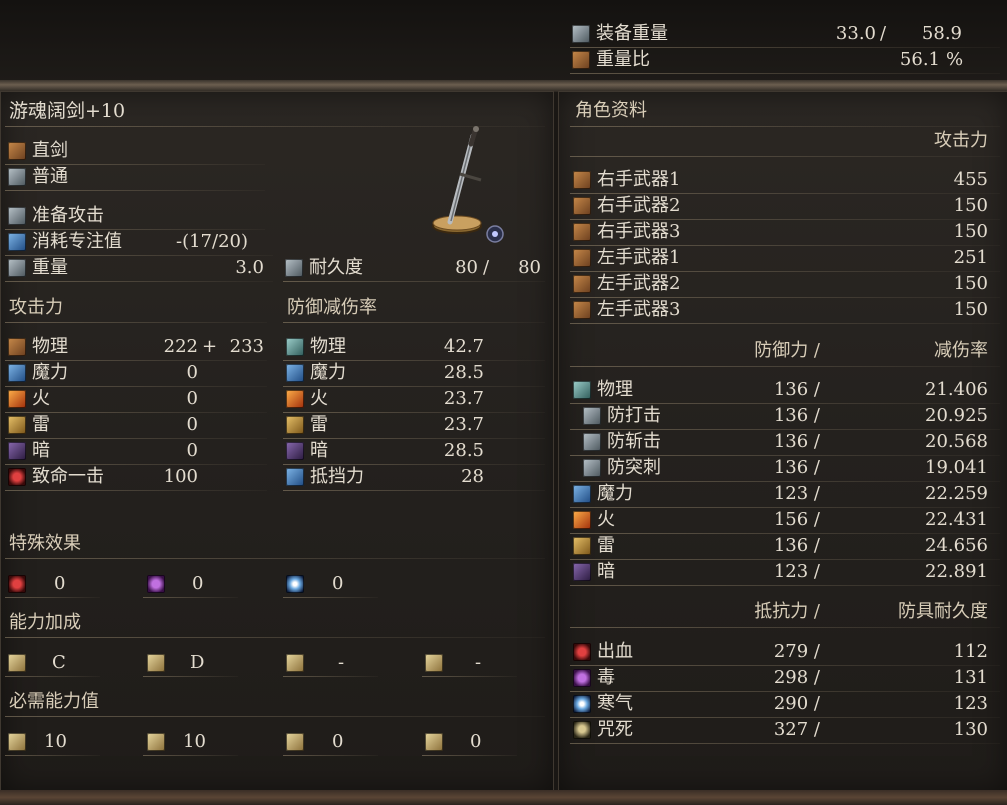  What do you see at coordinates (941, 33) in the screenshot?
I see `equip-weight-max: 58.9` at bounding box center [941, 33].